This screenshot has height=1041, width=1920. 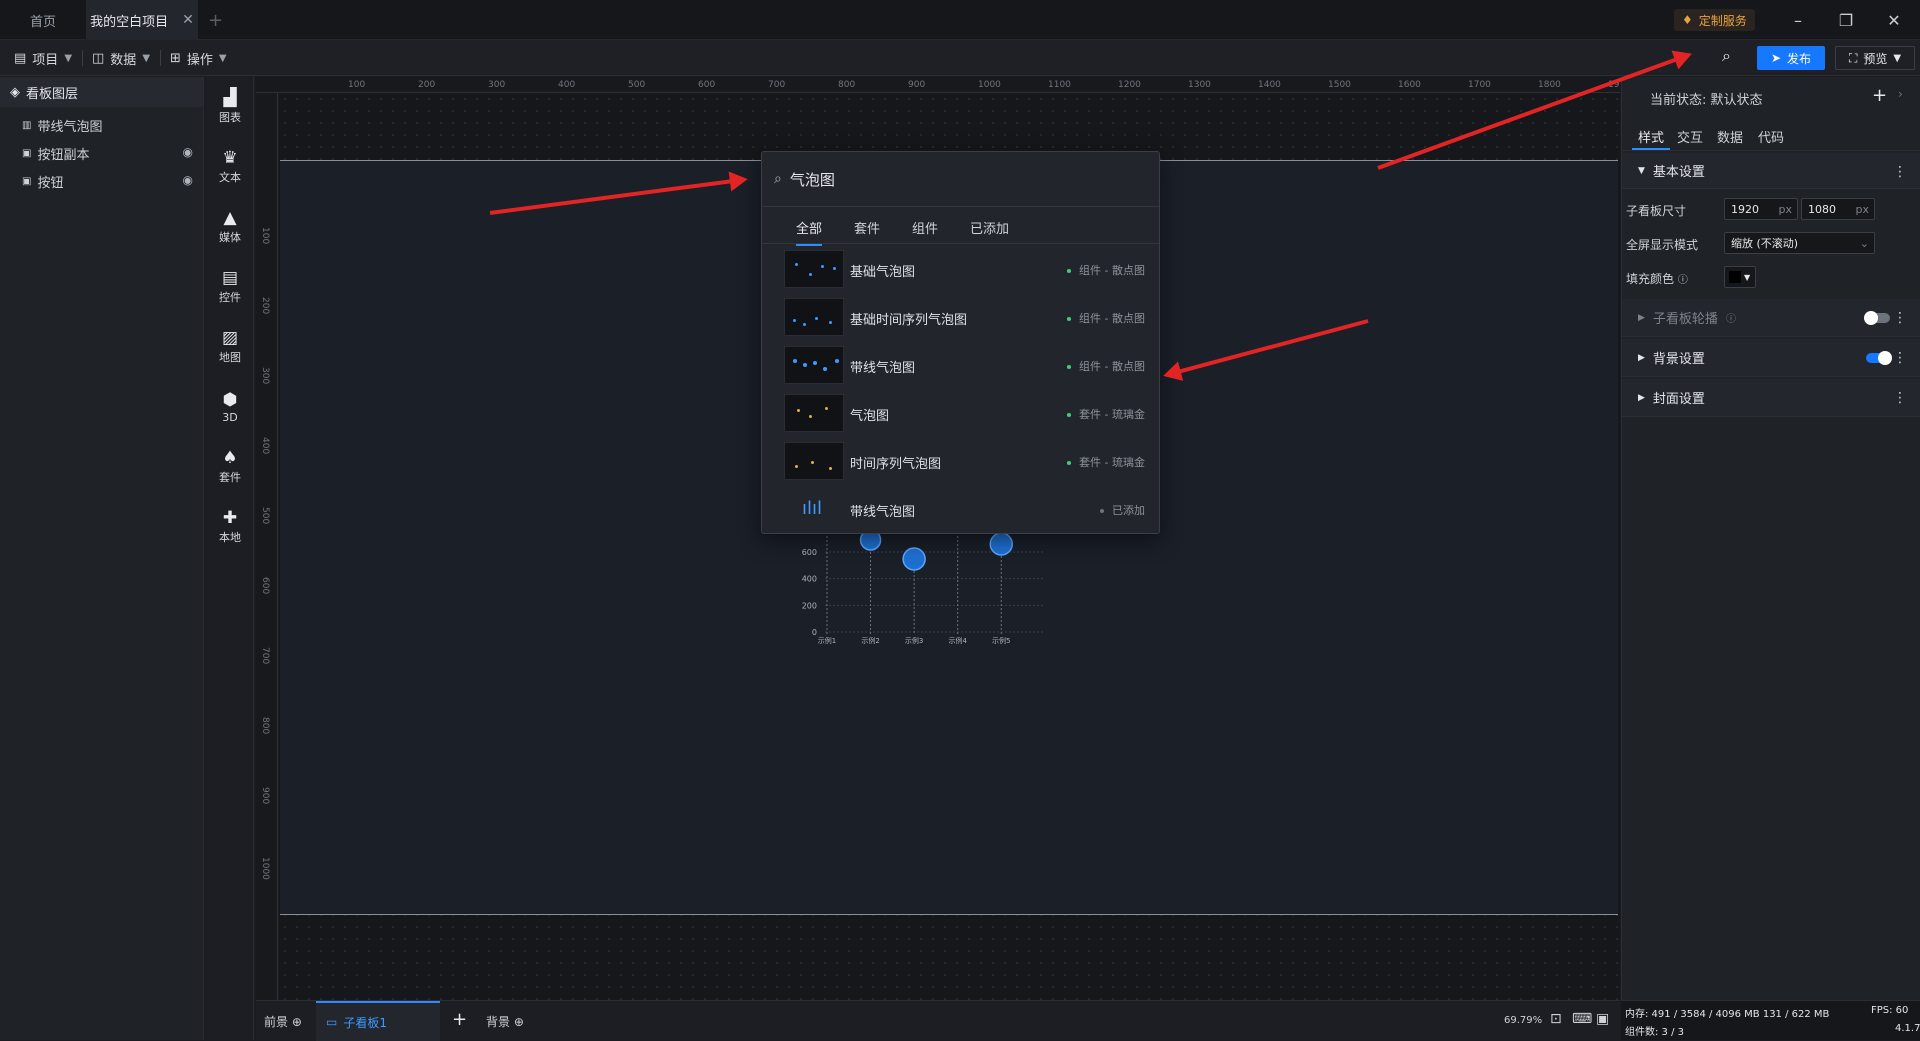 I want to click on height-input: 1080 px, so click(x=1838, y=209).